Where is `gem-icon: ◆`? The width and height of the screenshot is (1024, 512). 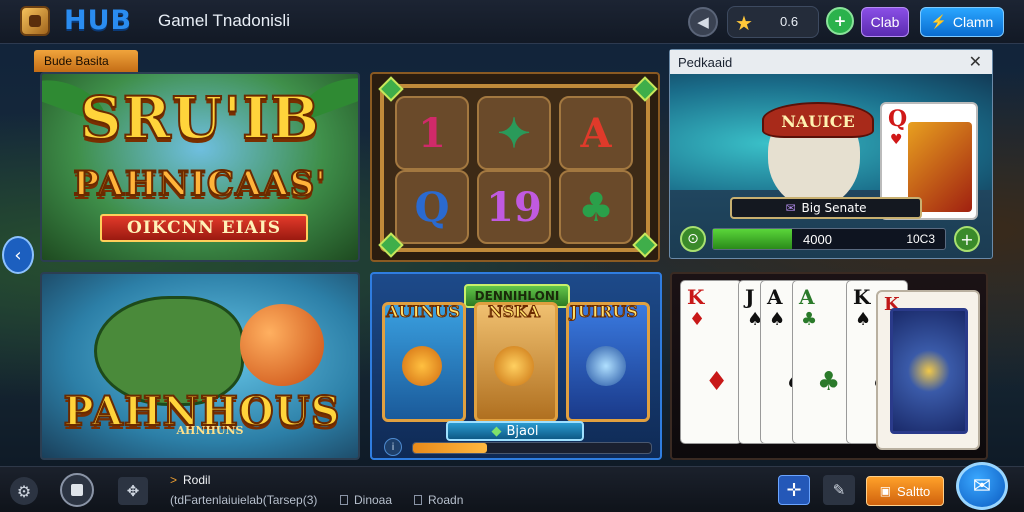 gem-icon: ◆ is located at coordinates (496, 431).